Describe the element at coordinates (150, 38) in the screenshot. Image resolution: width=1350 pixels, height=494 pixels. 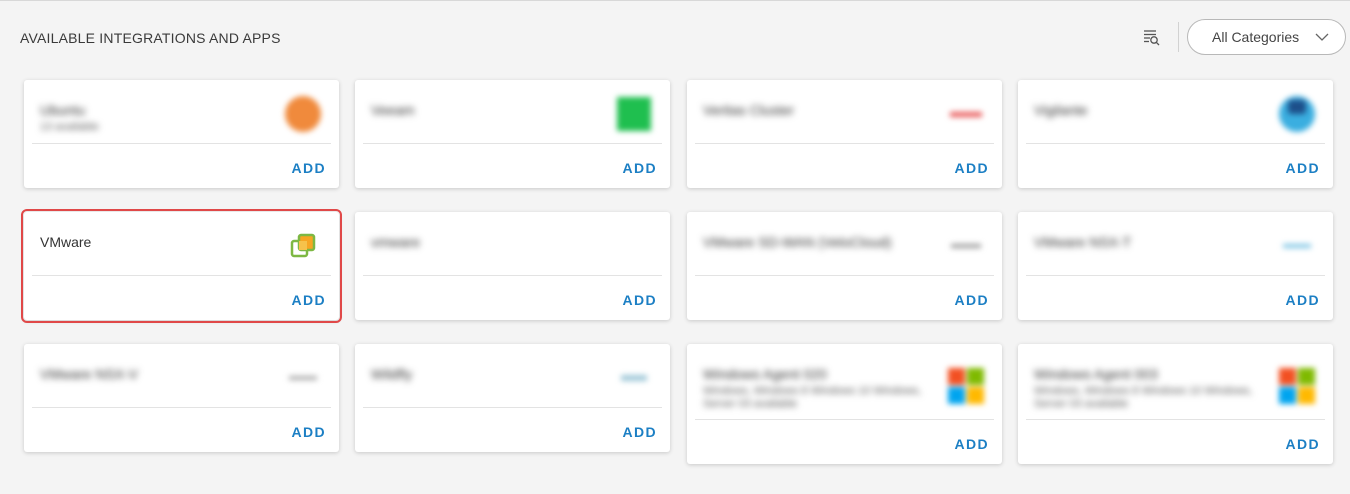
I see `page-title: AVAILABLE INTEGRATIONS AND APPS` at that location.